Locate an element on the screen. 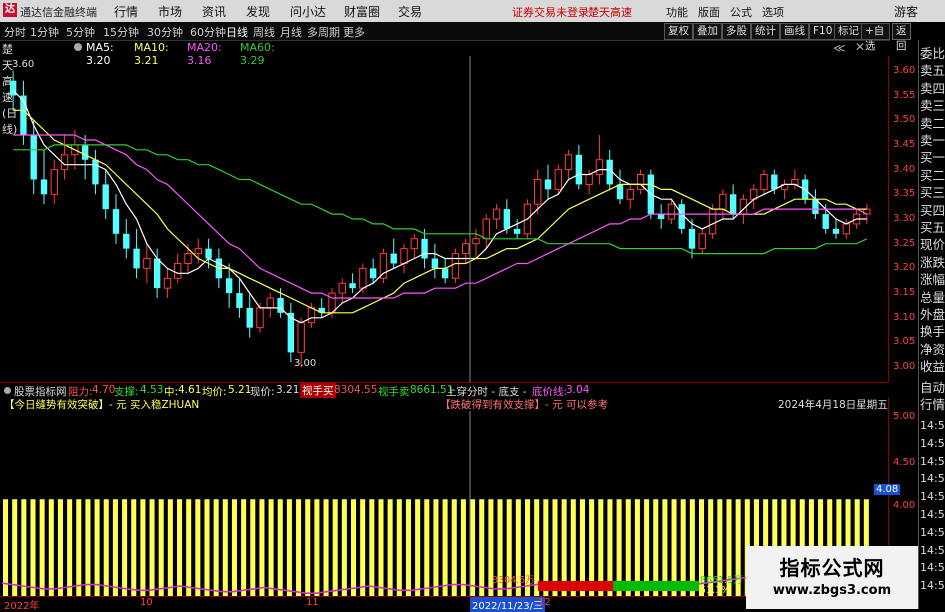 The height and width of the screenshot is (612, 945). overlay-button: 叠加 is located at coordinates (707, 31).